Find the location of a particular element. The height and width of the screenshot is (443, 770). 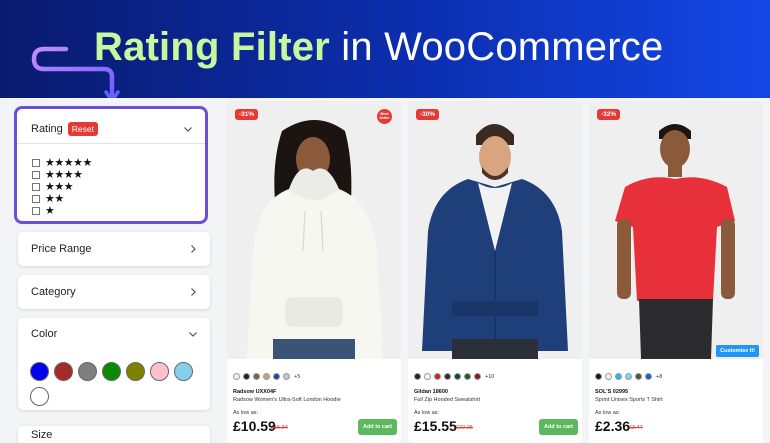

one-star-icon: ★ is located at coordinates (50, 211).